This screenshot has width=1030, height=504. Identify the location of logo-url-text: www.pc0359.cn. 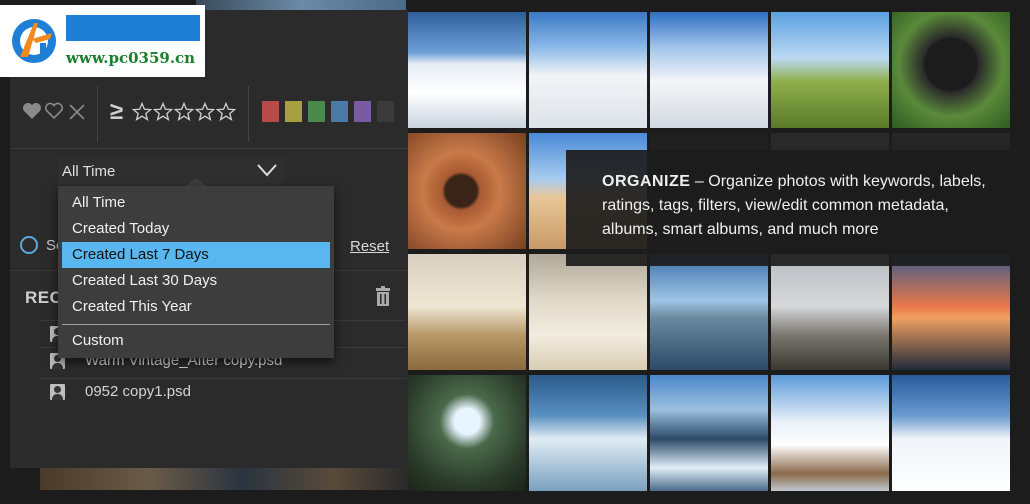
(131, 58).